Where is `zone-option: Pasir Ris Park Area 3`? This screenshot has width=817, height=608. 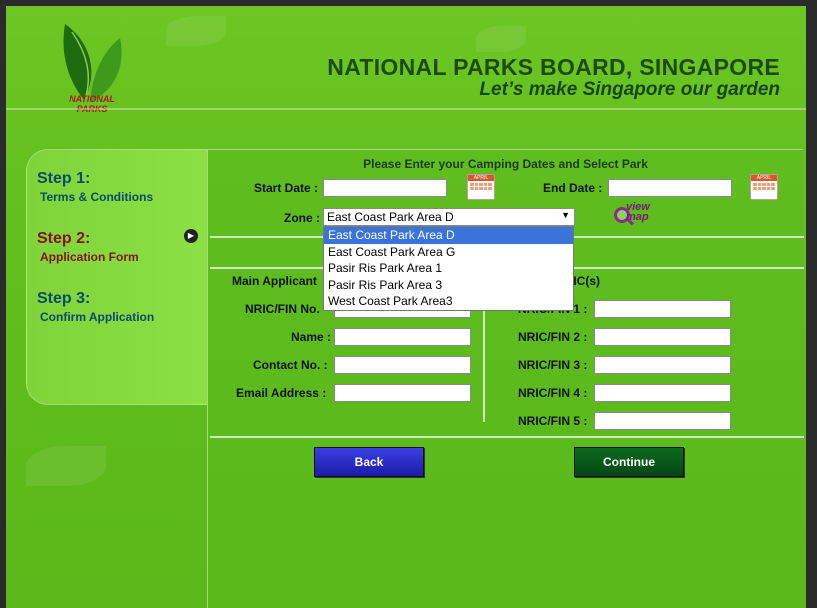 zone-option: Pasir Ris Park Area 3 is located at coordinates (448, 285).